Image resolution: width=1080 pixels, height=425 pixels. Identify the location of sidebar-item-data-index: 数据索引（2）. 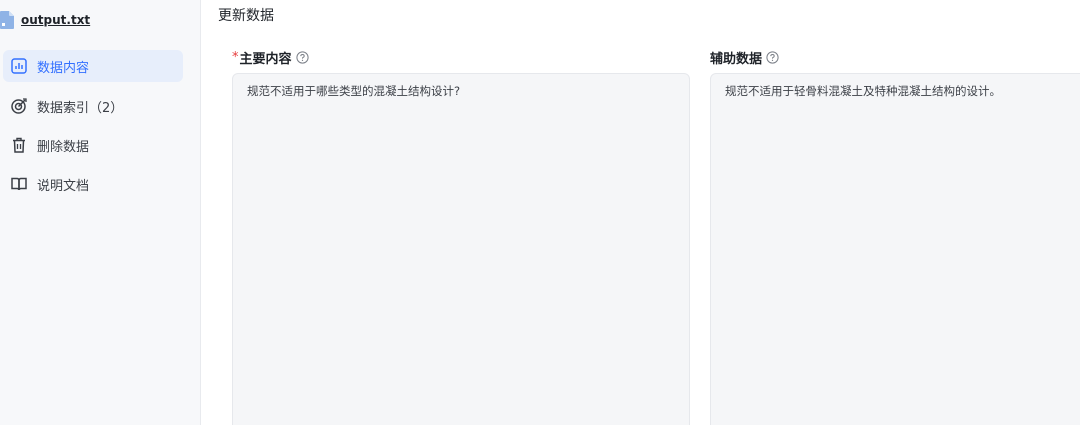
(93, 106).